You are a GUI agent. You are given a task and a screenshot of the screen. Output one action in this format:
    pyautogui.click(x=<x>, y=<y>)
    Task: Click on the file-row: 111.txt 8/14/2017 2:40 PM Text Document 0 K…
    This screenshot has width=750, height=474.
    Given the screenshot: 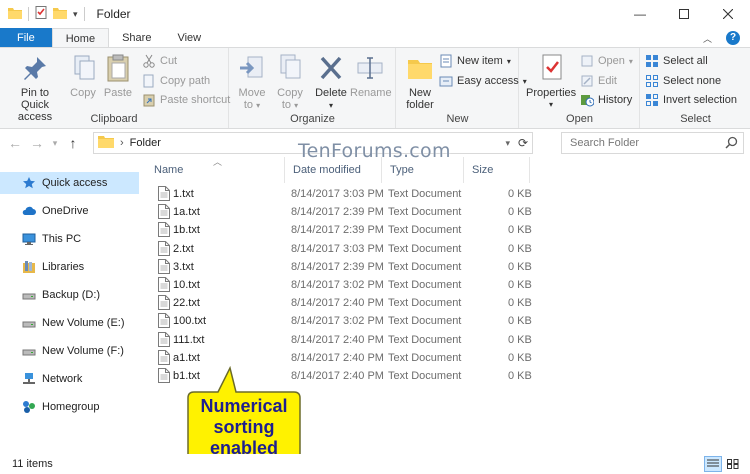 What is the action you would take?
    pyautogui.click(x=448, y=340)
    